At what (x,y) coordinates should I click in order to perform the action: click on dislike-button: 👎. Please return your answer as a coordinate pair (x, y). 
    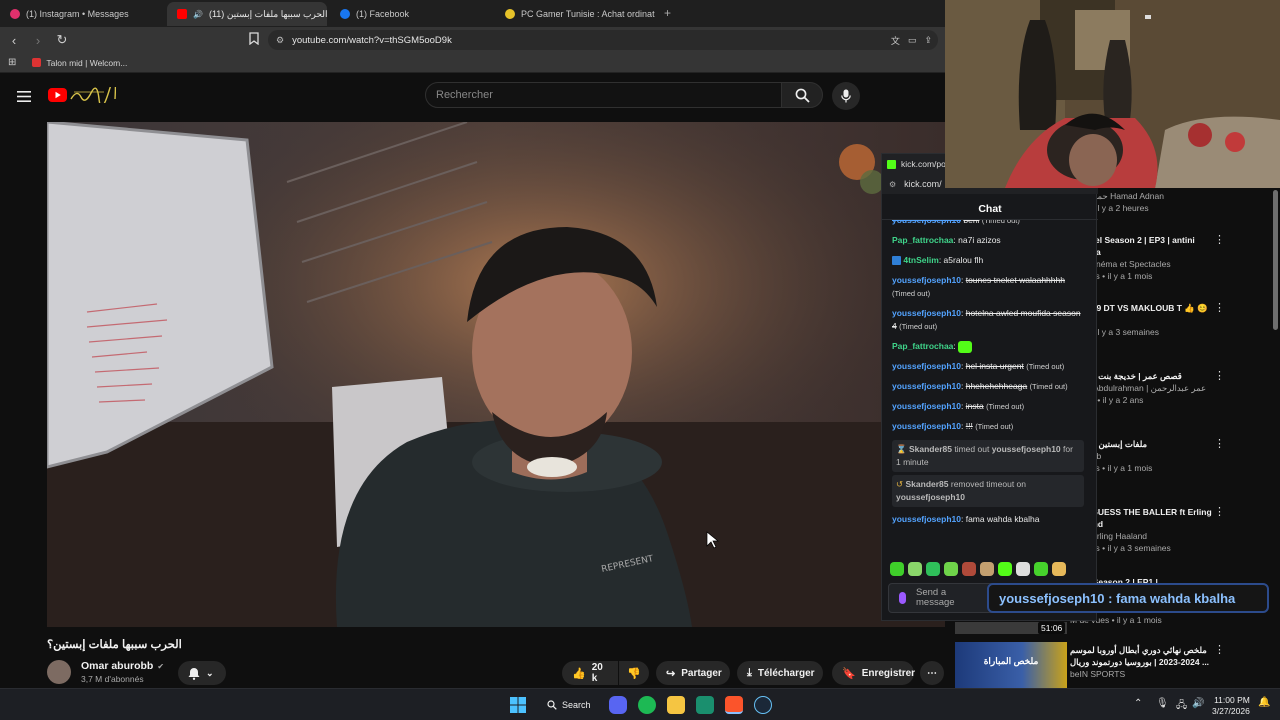
    Looking at the image, I should click on (634, 673).